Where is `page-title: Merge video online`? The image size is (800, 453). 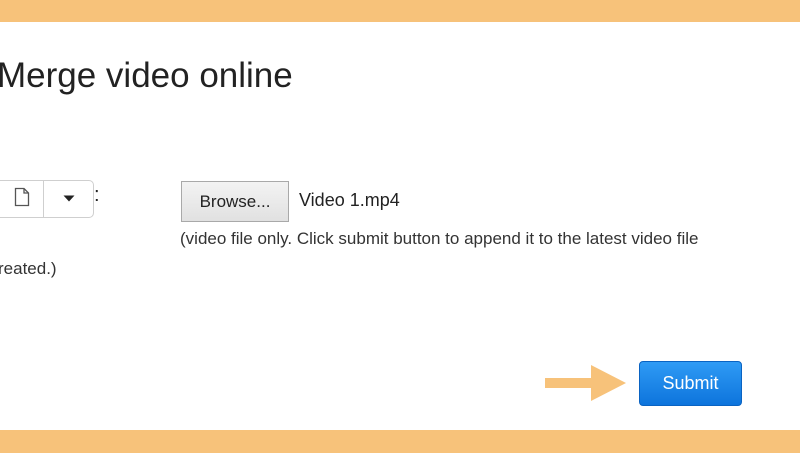
page-title: Merge video online is located at coordinates (146, 75).